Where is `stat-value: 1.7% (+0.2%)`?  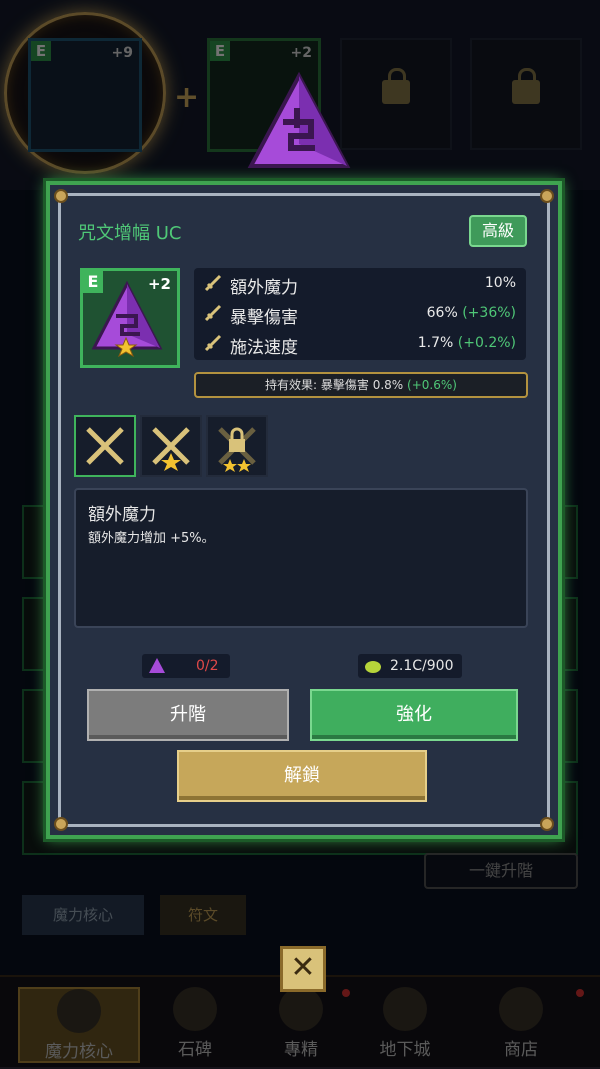
stat-value: 1.7% (+0.2%) is located at coordinates (467, 343).